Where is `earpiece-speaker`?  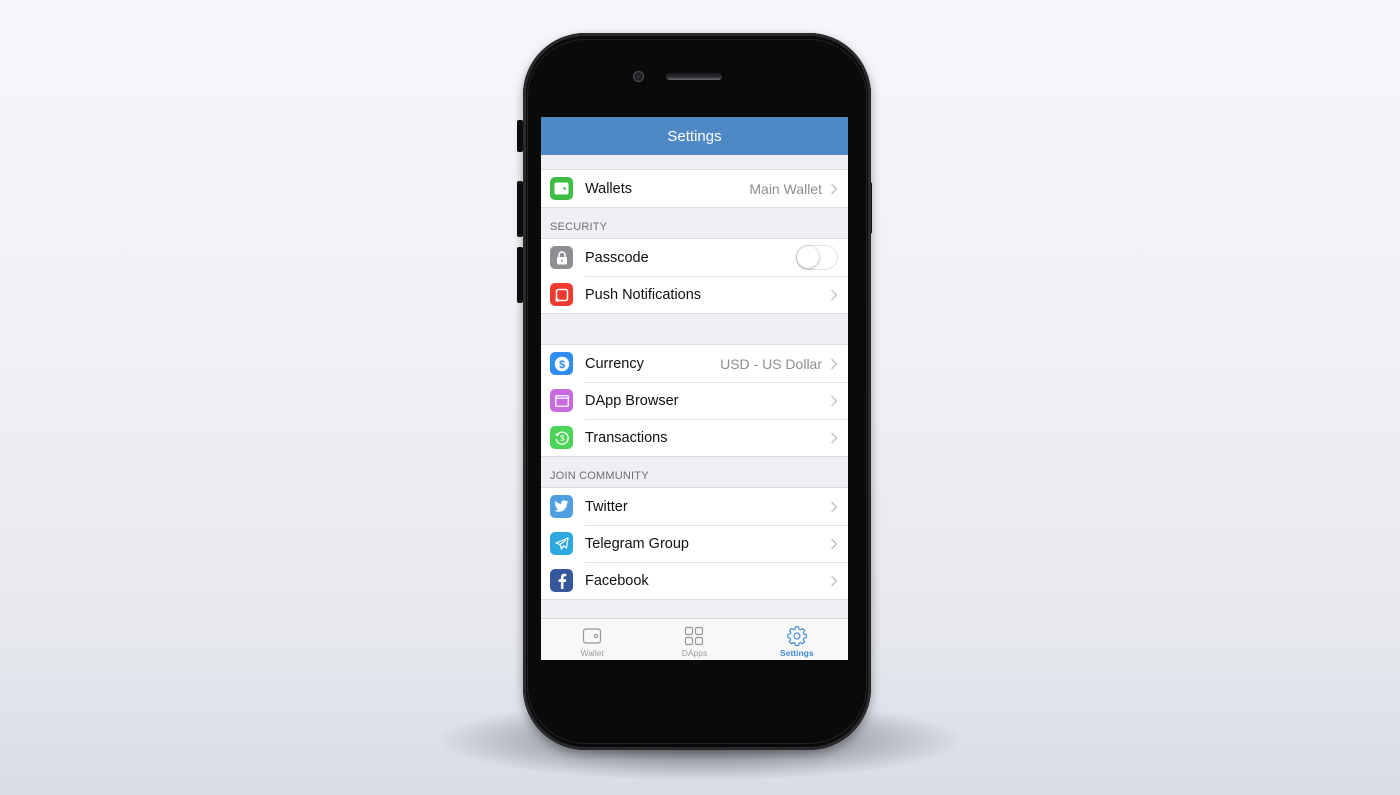 earpiece-speaker is located at coordinates (694, 76).